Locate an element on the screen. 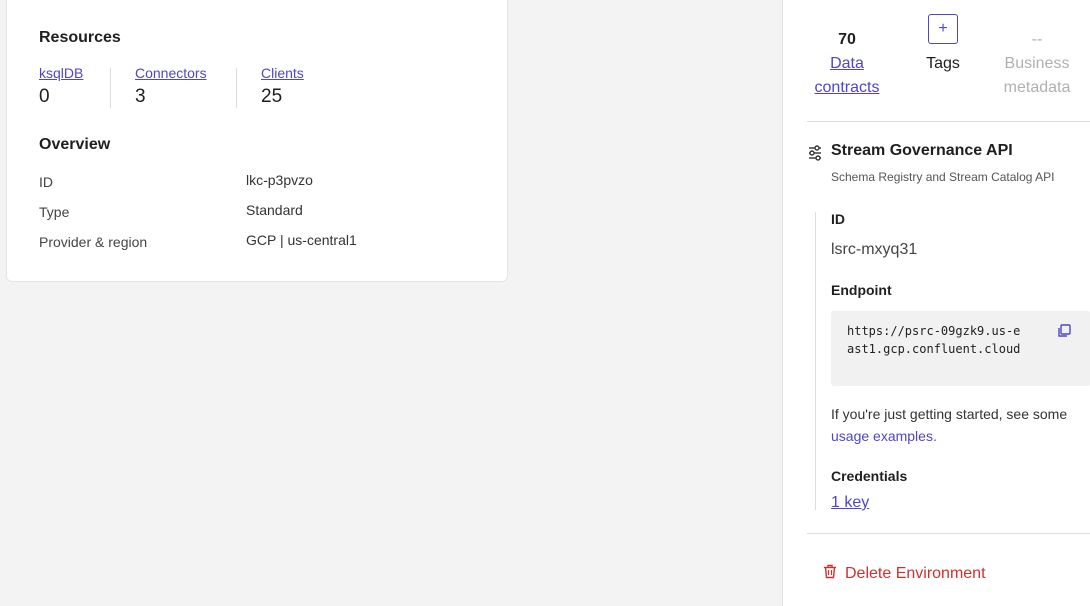 The height and width of the screenshot is (606, 1090). endpoint-label: Endpoint is located at coordinates (861, 290).